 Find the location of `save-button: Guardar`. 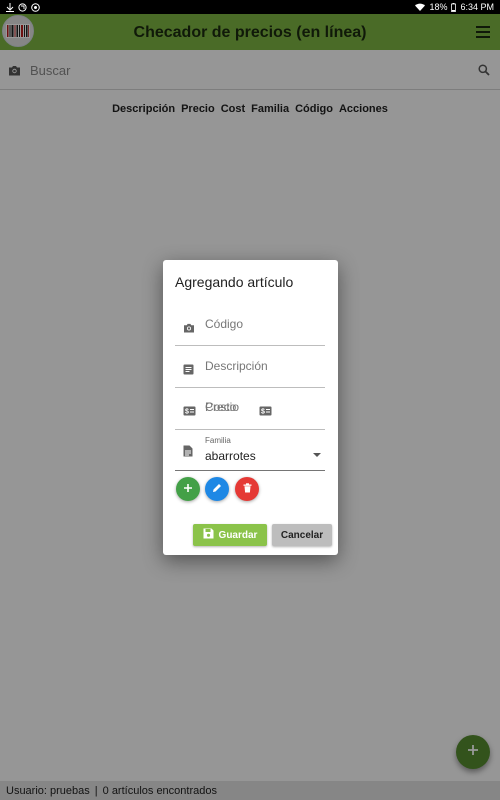

save-button: Guardar is located at coordinates (230, 535).